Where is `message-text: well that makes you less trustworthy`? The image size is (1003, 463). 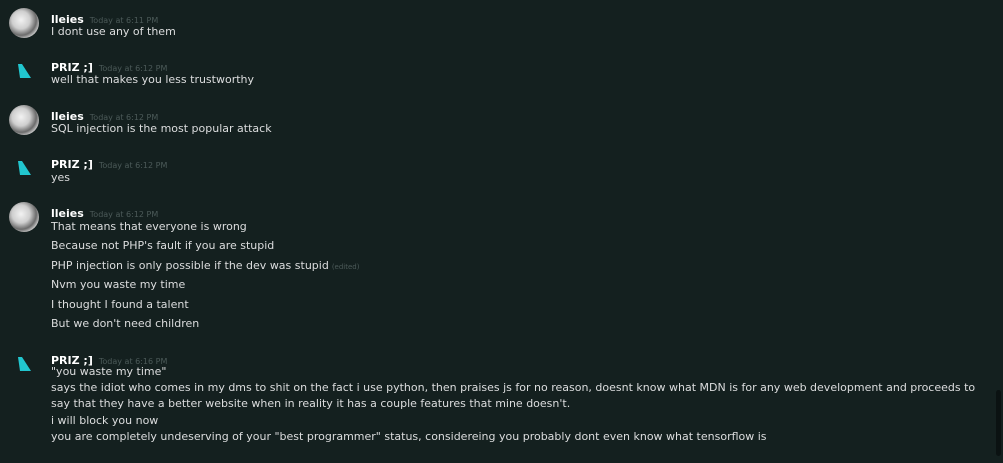 message-text: well that makes you less trustworthy is located at coordinates (153, 79).